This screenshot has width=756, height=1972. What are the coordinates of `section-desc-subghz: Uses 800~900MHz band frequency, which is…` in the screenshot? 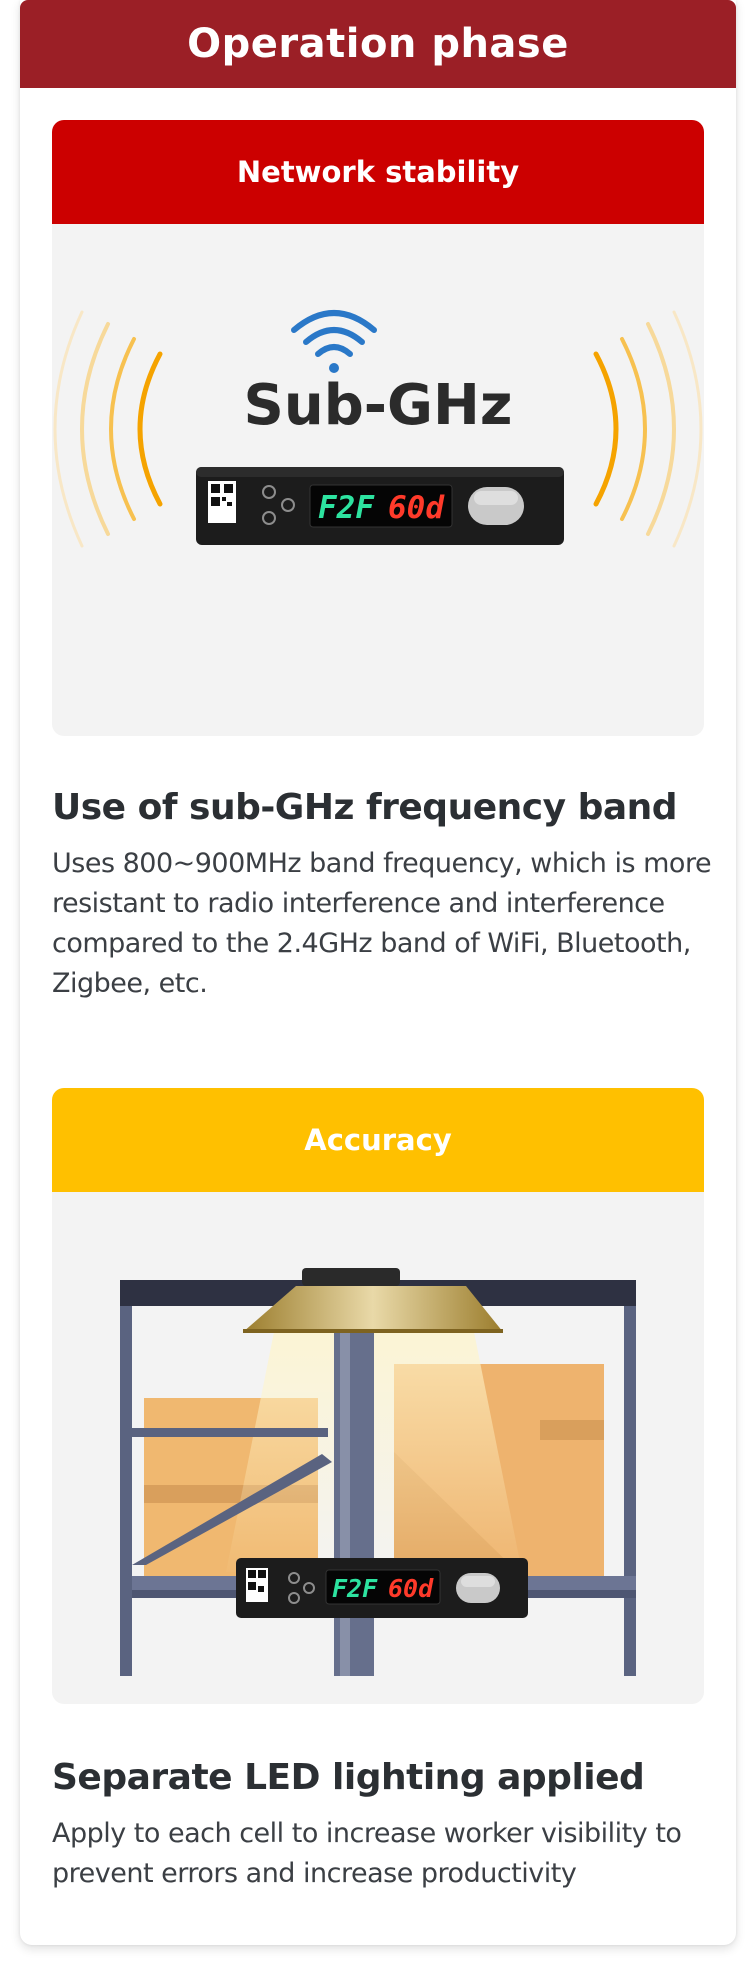 It's located at (382, 923).